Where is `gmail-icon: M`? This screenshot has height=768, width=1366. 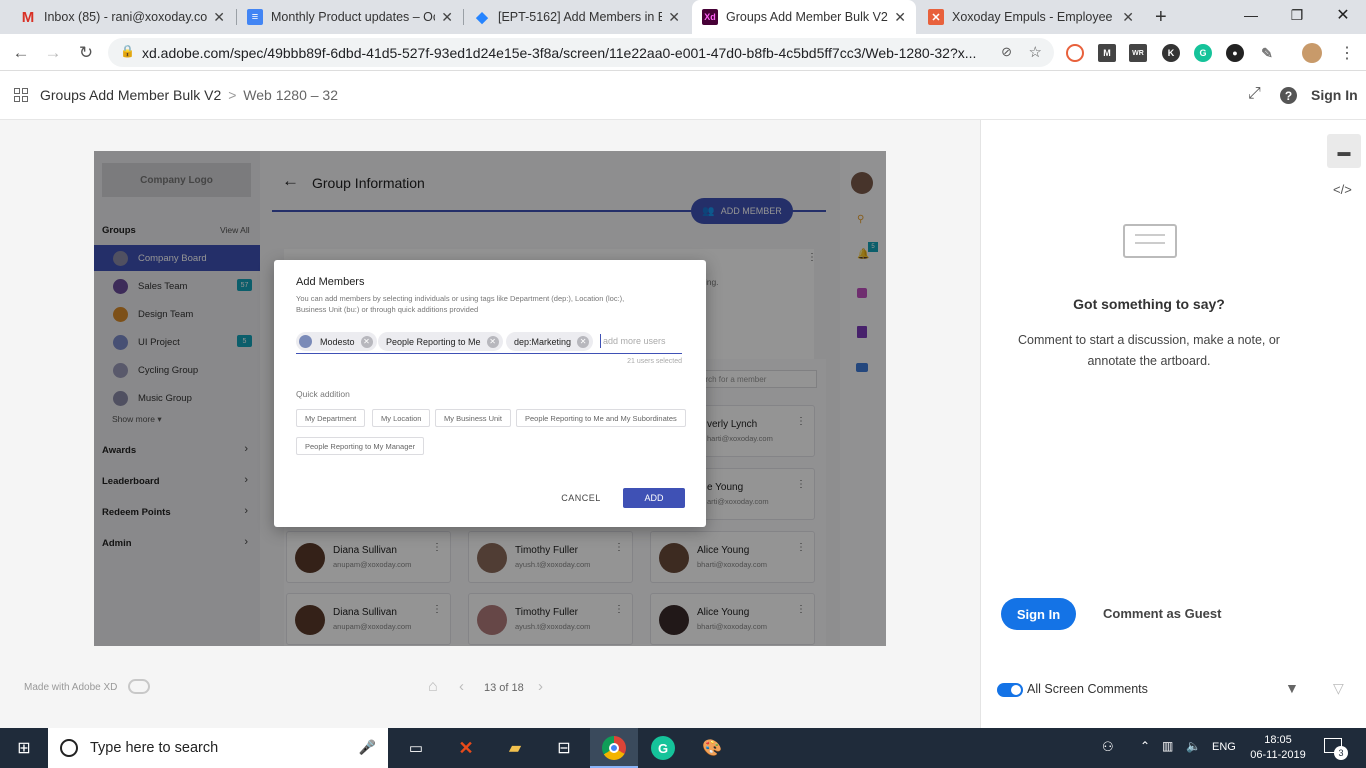 gmail-icon: M is located at coordinates (28, 17).